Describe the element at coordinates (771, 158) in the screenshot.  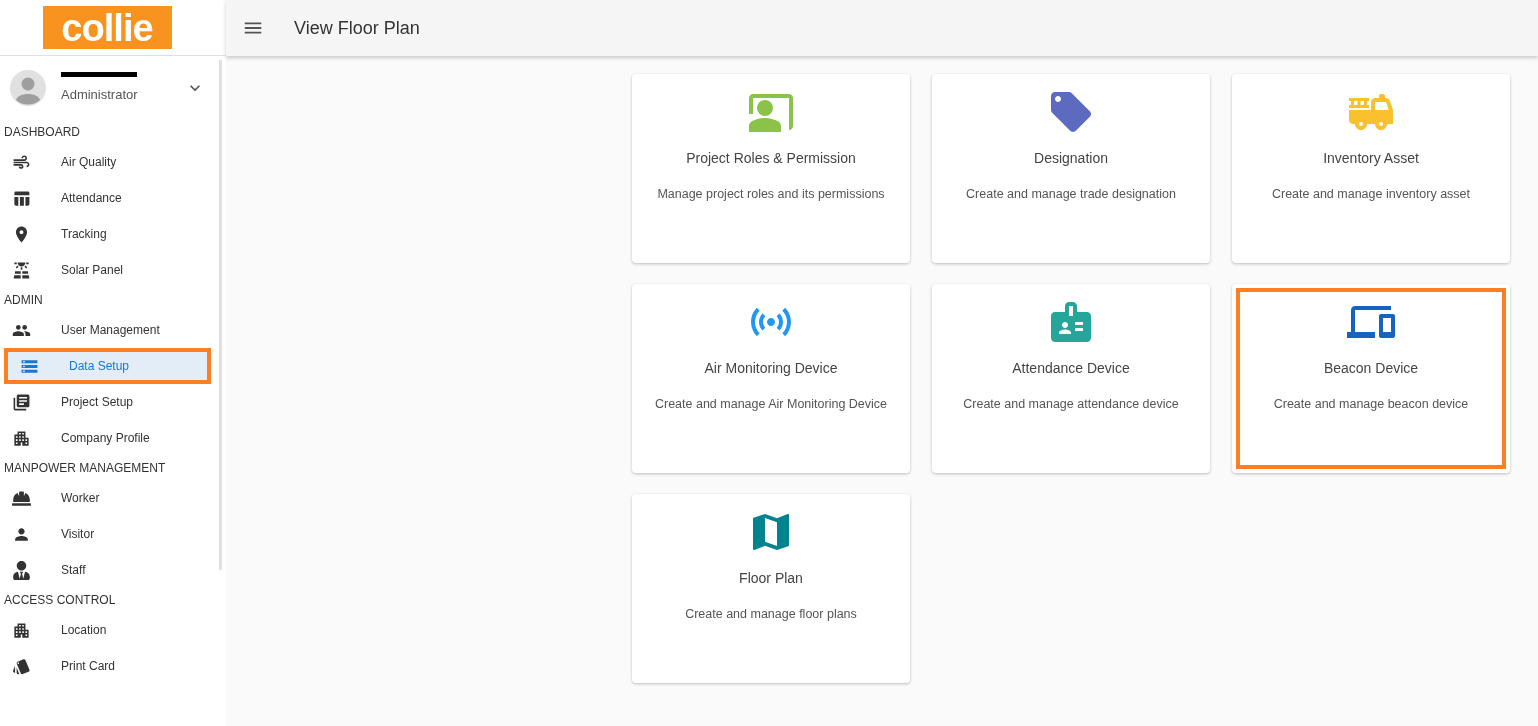
I see `card-title: Project Roles & Permission` at that location.